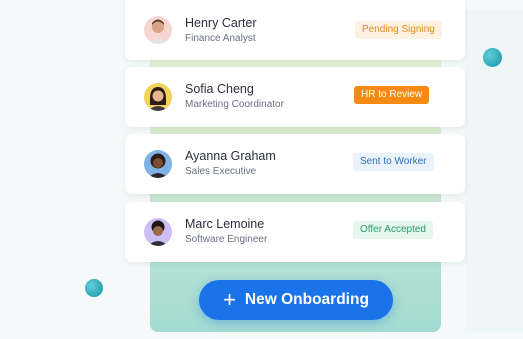 This screenshot has width=523, height=339. I want to click on employee-role: Finance Analyst, so click(220, 38).